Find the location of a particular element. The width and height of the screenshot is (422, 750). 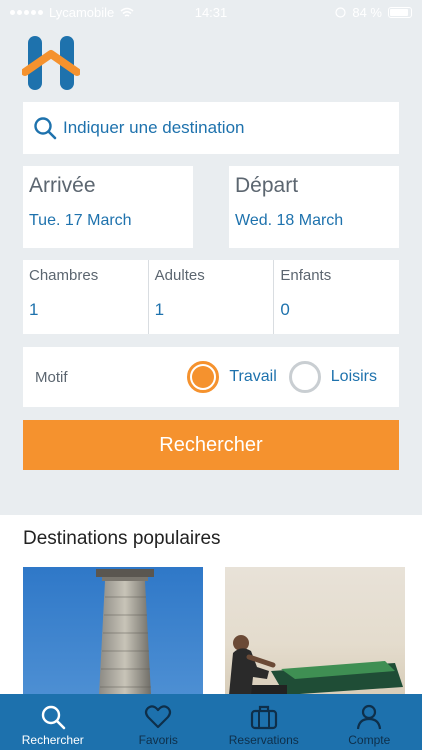

jetski-image is located at coordinates (316, 665).